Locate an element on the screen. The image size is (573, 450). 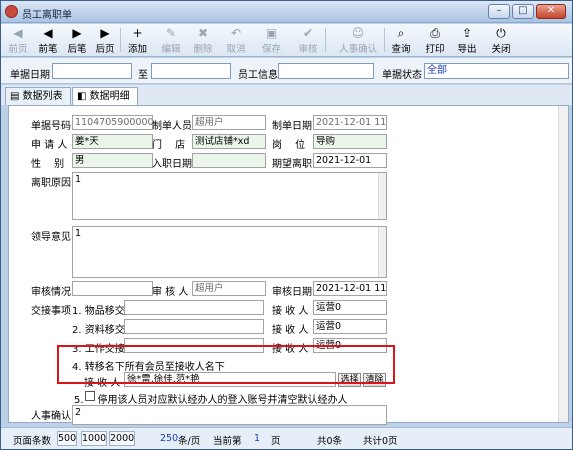
store-field: 测试店铺*xd is located at coordinates (229, 141).